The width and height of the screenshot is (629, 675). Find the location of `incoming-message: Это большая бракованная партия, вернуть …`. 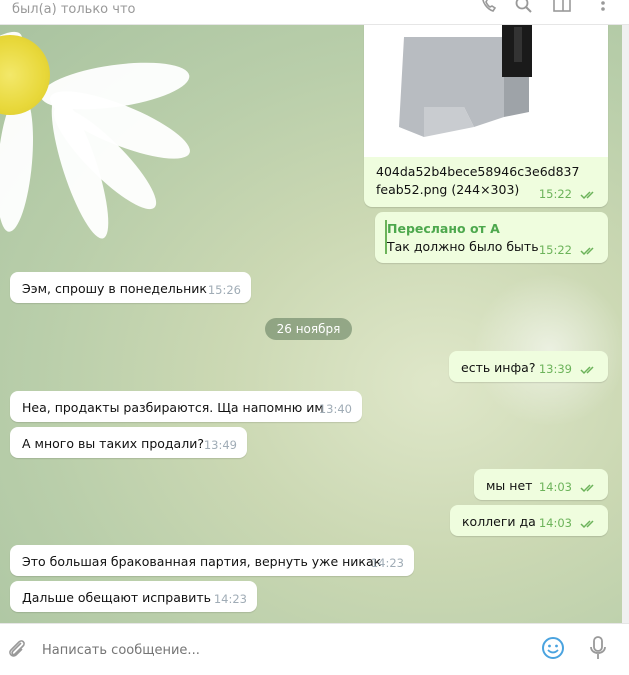

incoming-message: Это большая бракованная партия, вернуть … is located at coordinates (212, 560).